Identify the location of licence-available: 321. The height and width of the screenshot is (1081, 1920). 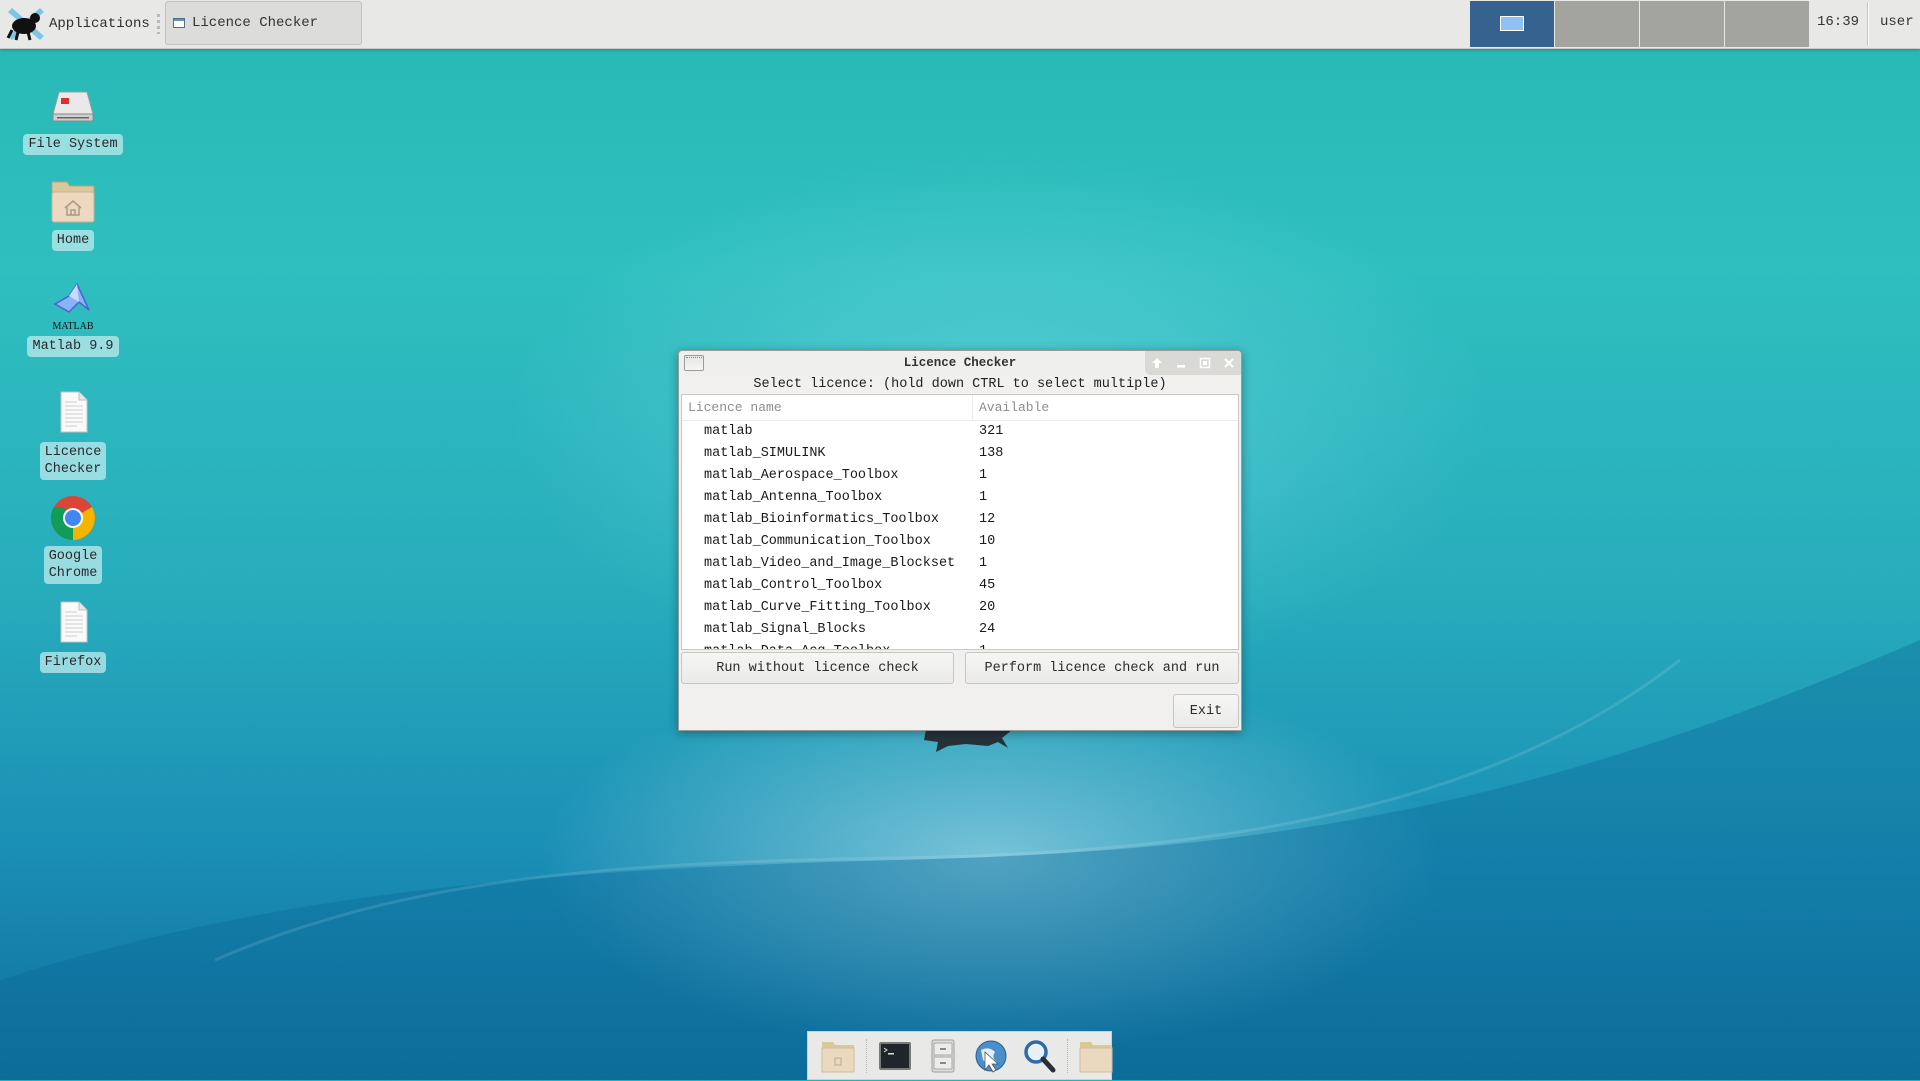
(991, 431).